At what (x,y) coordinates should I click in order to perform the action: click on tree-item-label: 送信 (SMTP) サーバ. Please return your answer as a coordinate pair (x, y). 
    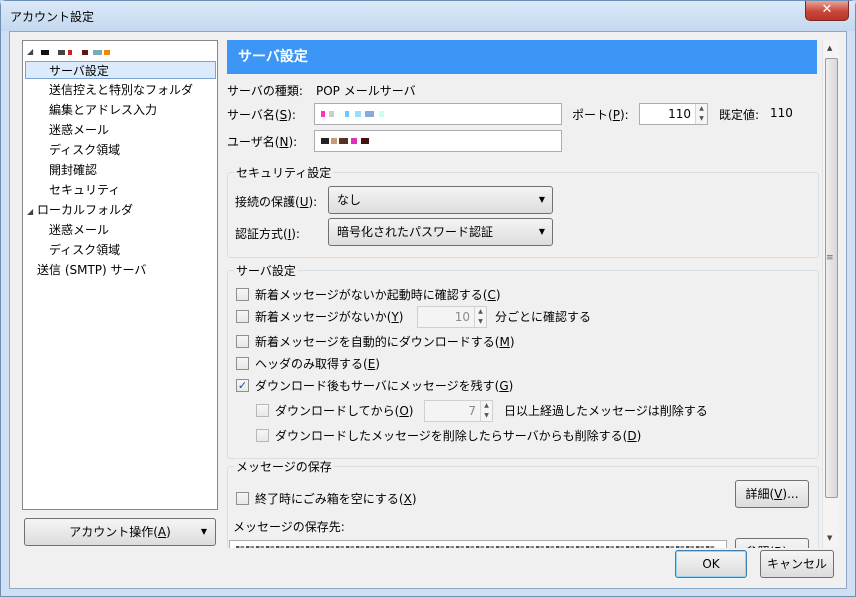
    Looking at the image, I should click on (92, 270).